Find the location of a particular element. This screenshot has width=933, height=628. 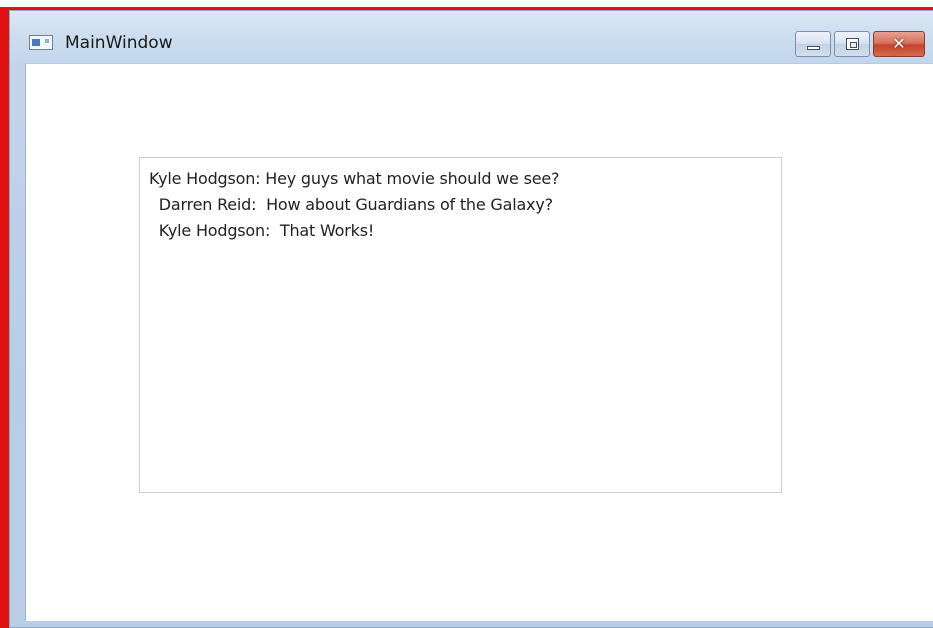

red-border-left is located at coordinates (4, 317).